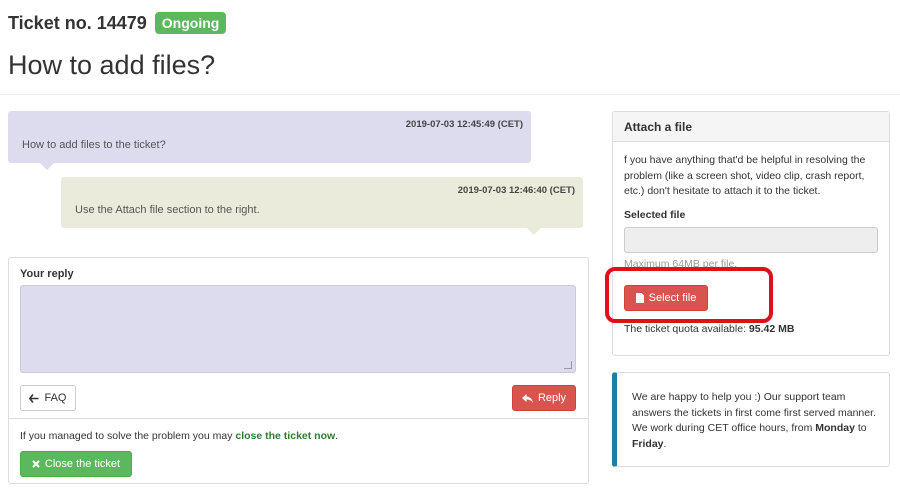 Image resolution: width=900 pixels, height=494 pixels. Describe the element at coordinates (568, 365) in the screenshot. I see `resize-grip-icon` at that location.